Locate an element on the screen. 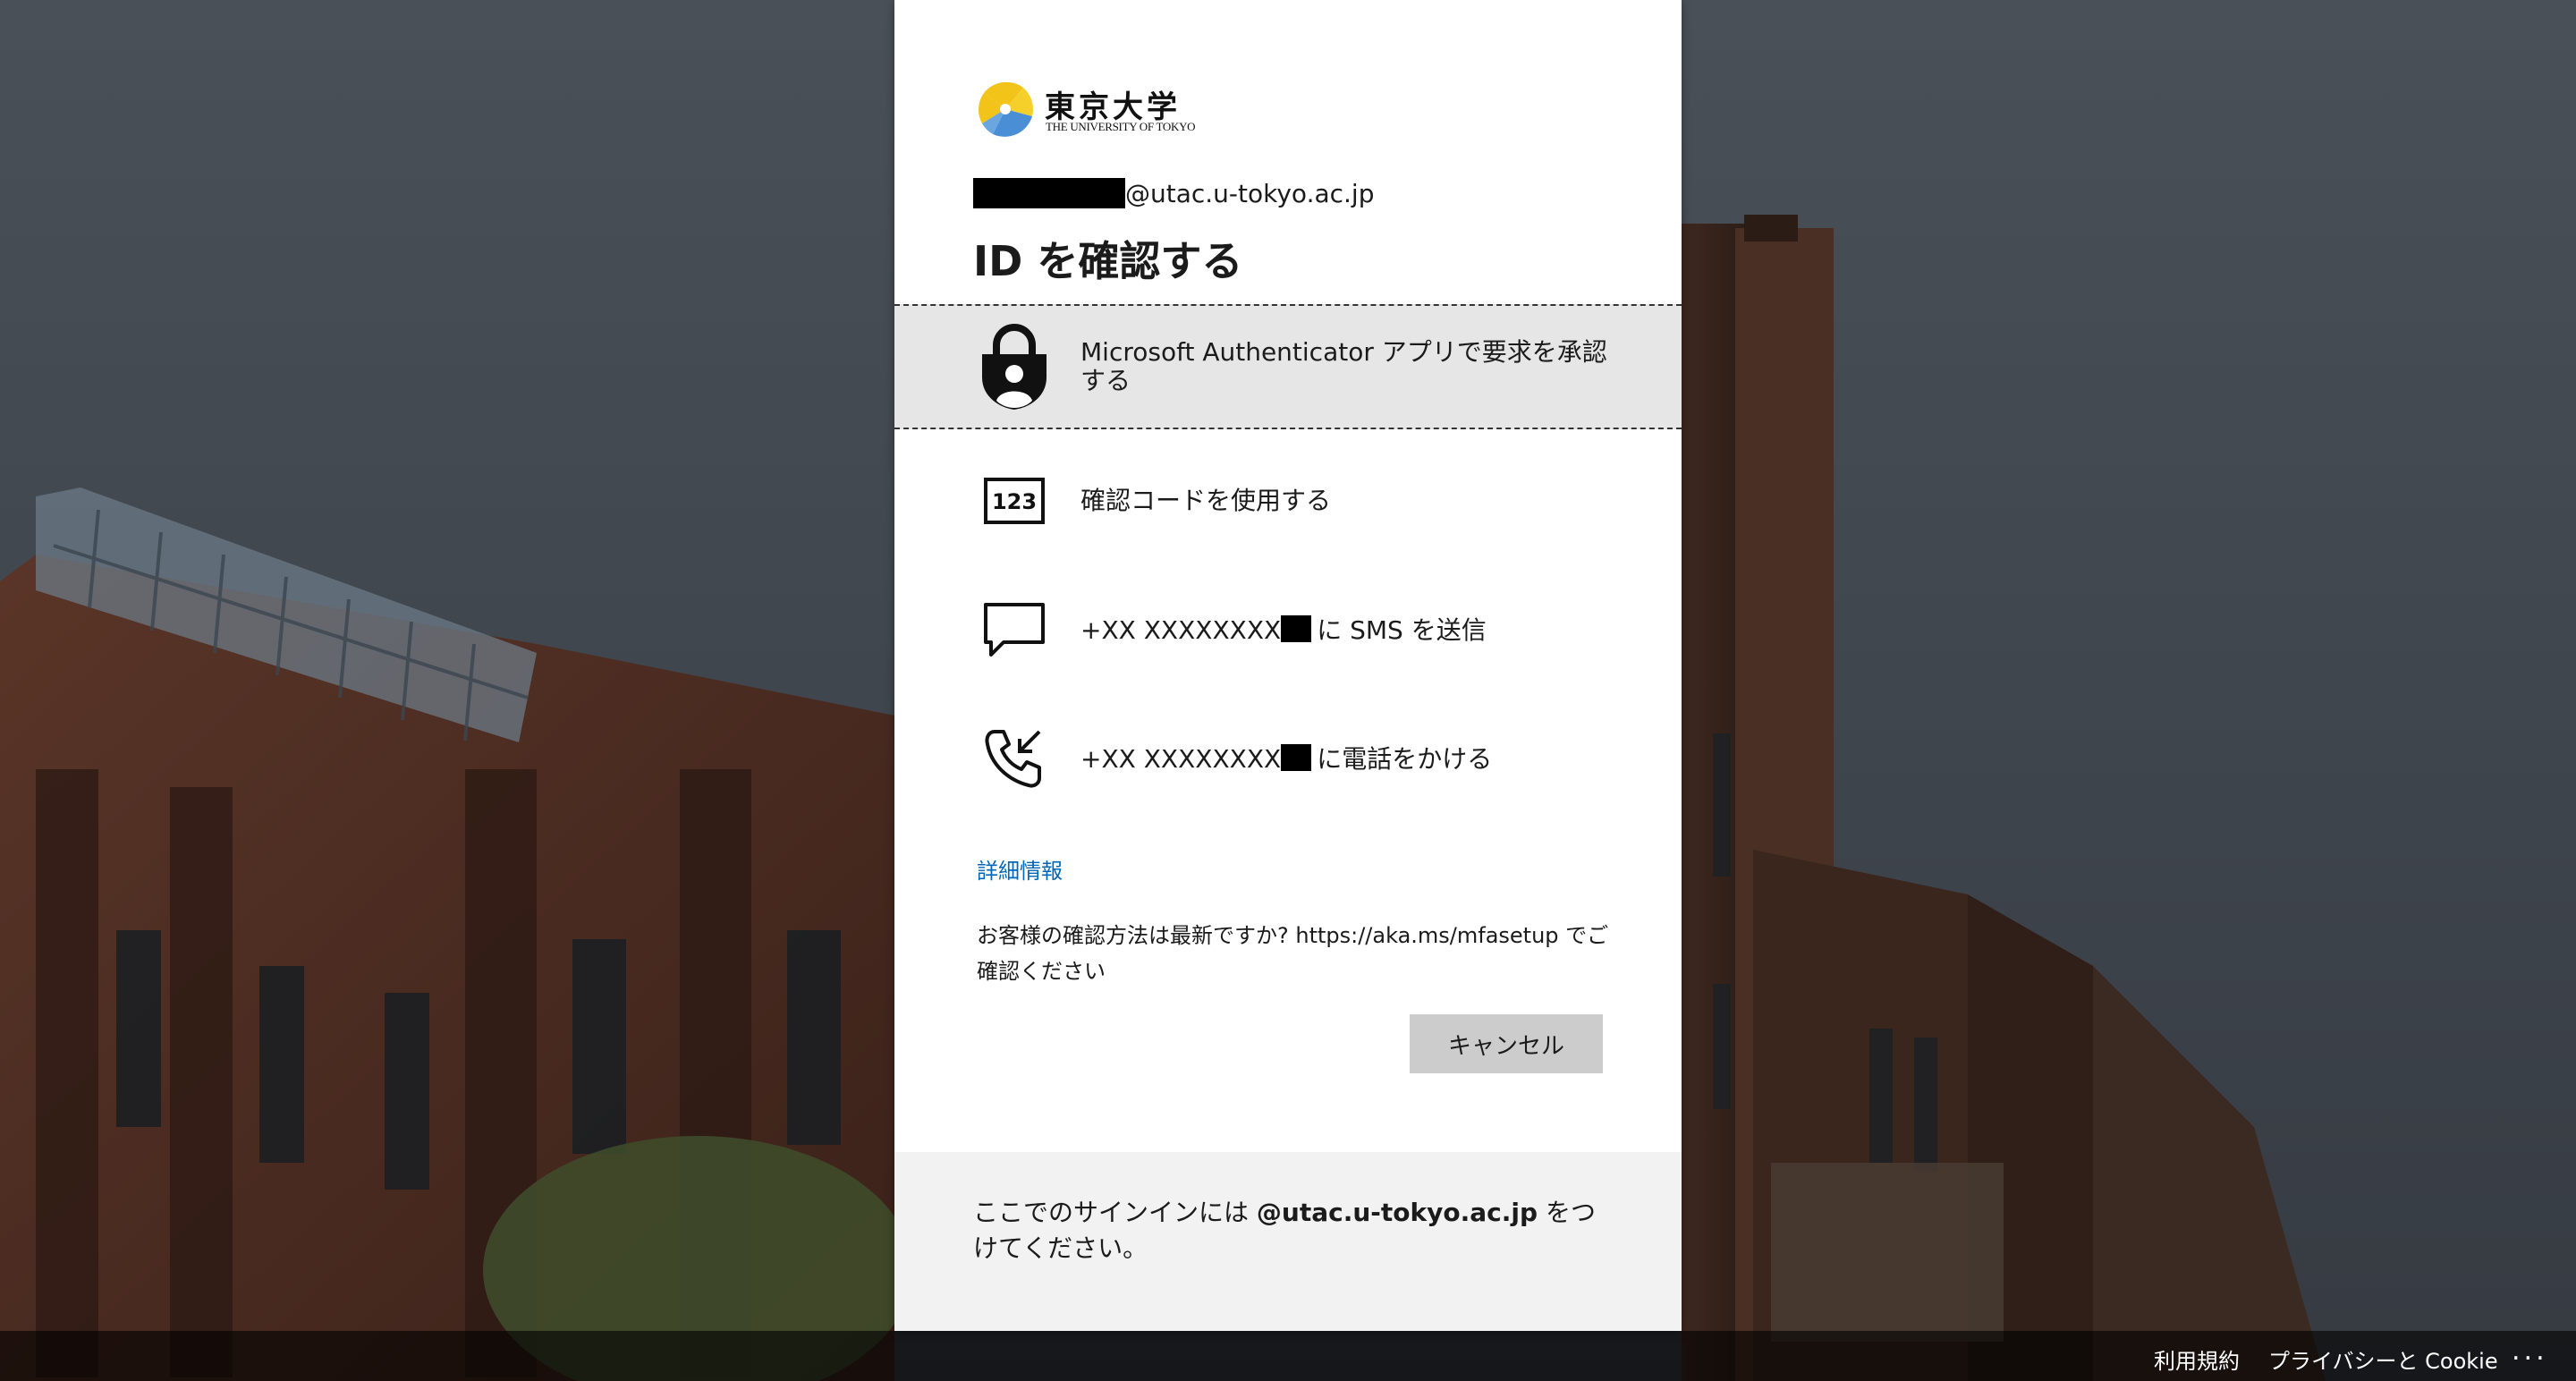 The width and height of the screenshot is (2576, 1381). method-authenticator-app: Microsoft Authenticator アプリで要求を承認する is located at coordinates (1288, 366).